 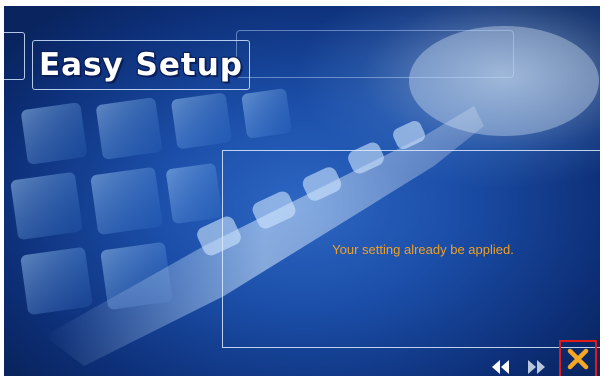 I want to click on status-message: Your setting already be applied., so click(x=423, y=249).